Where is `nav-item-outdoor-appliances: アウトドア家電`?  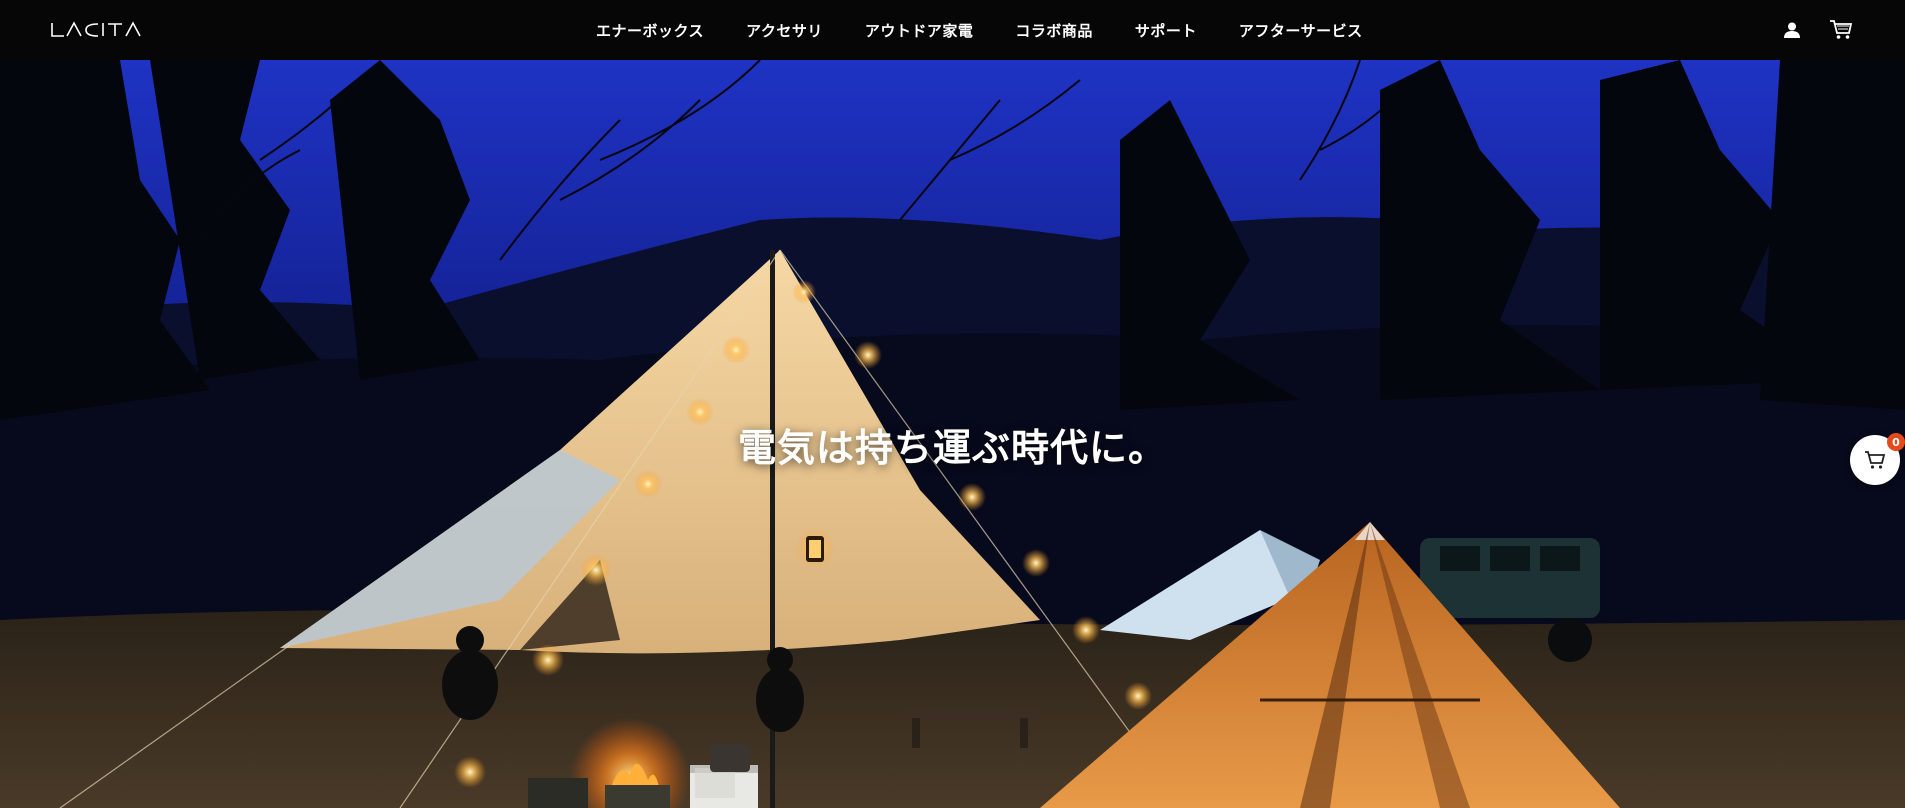
nav-item-outdoor-appliances: アウトドア家電 is located at coordinates (919, 30).